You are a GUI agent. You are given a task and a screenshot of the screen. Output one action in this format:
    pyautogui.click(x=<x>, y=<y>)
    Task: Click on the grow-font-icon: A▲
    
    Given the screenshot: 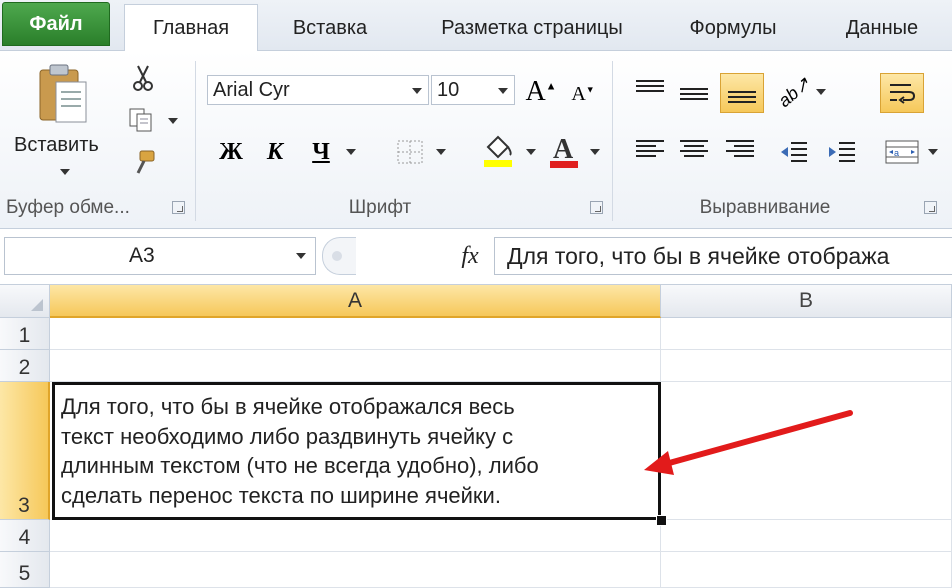 What is the action you would take?
    pyautogui.click(x=541, y=91)
    